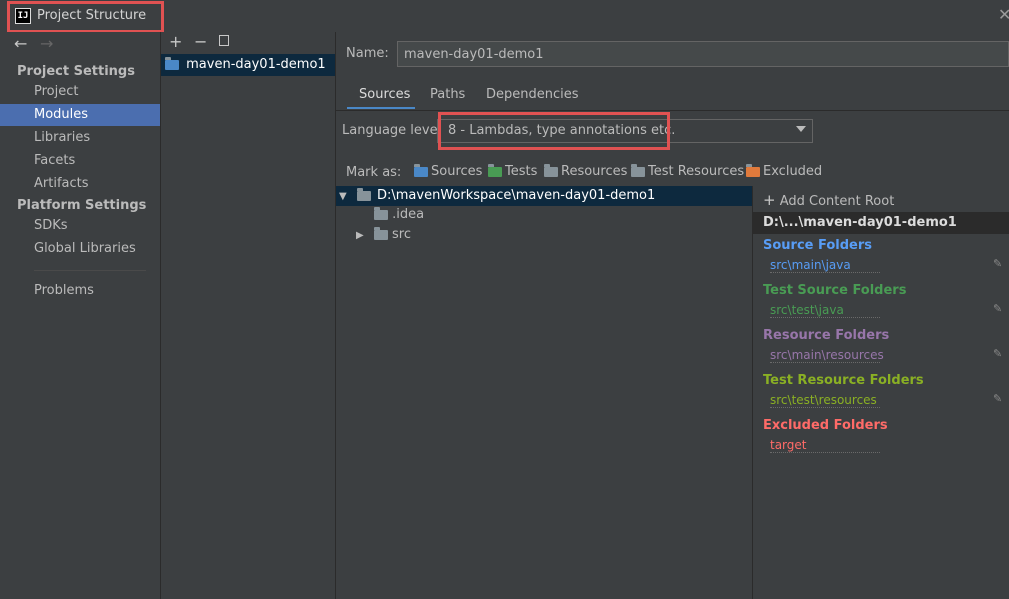 The width and height of the screenshot is (1009, 599). I want to click on sidebar-item-project: Project, so click(80, 92).